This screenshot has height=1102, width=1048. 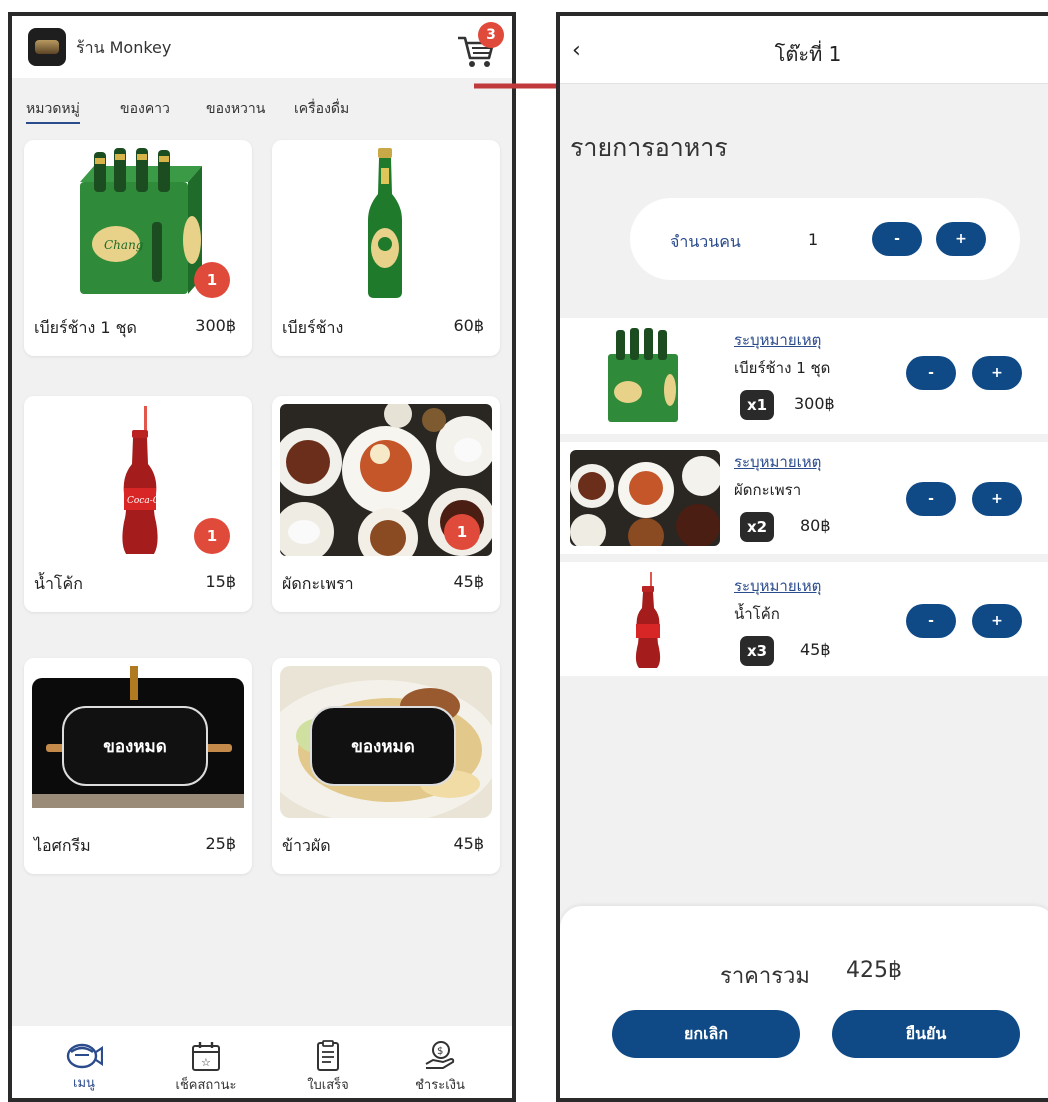 What do you see at coordinates (215, 325) in the screenshot?
I see `product-price: 300฿` at bounding box center [215, 325].